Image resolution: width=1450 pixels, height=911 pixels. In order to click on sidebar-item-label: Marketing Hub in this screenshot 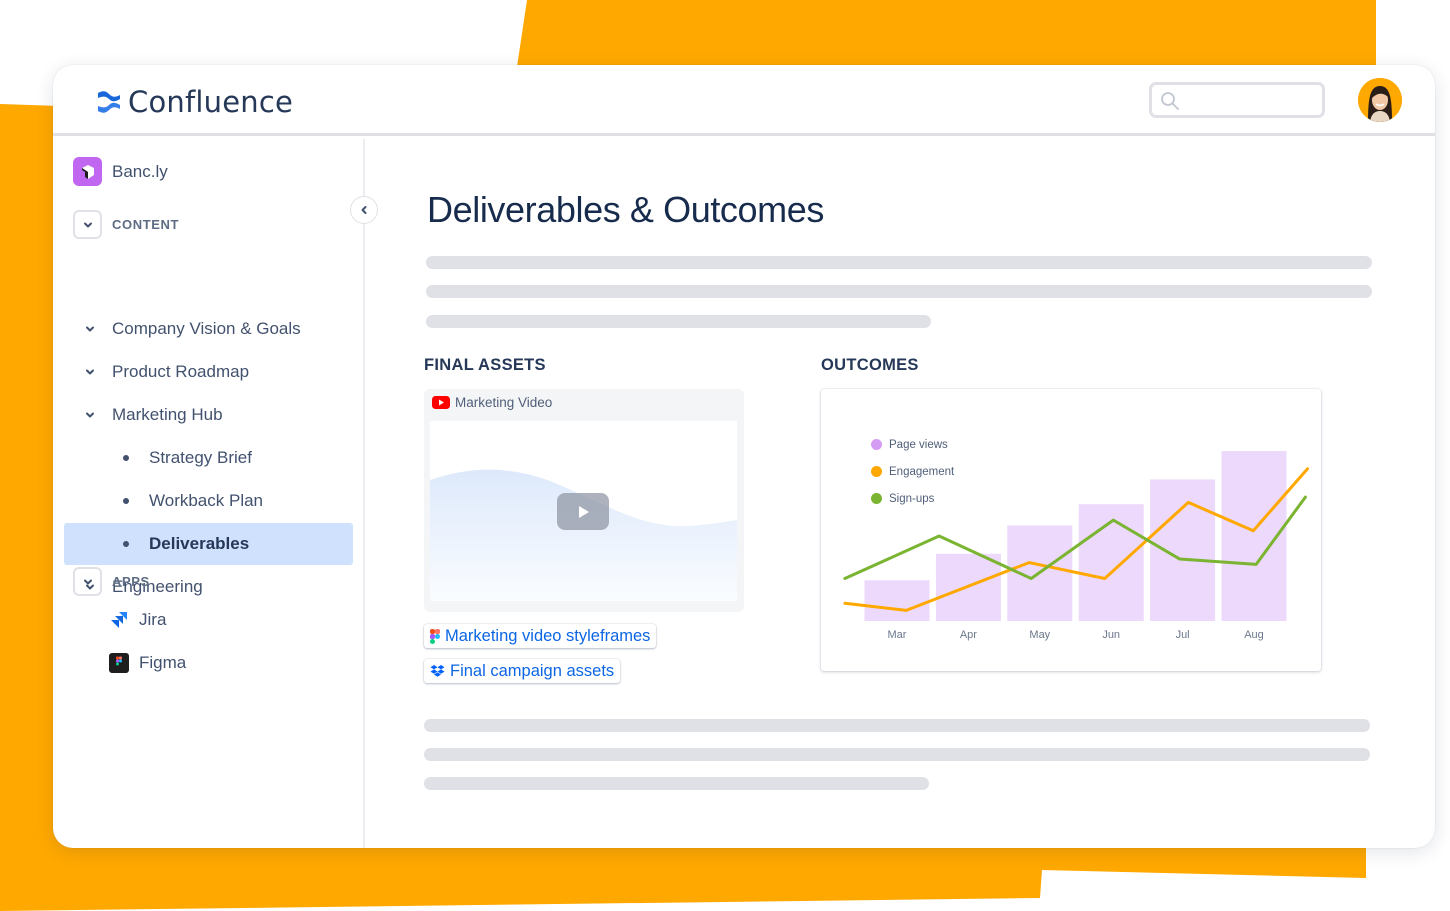, I will do `click(167, 414)`.